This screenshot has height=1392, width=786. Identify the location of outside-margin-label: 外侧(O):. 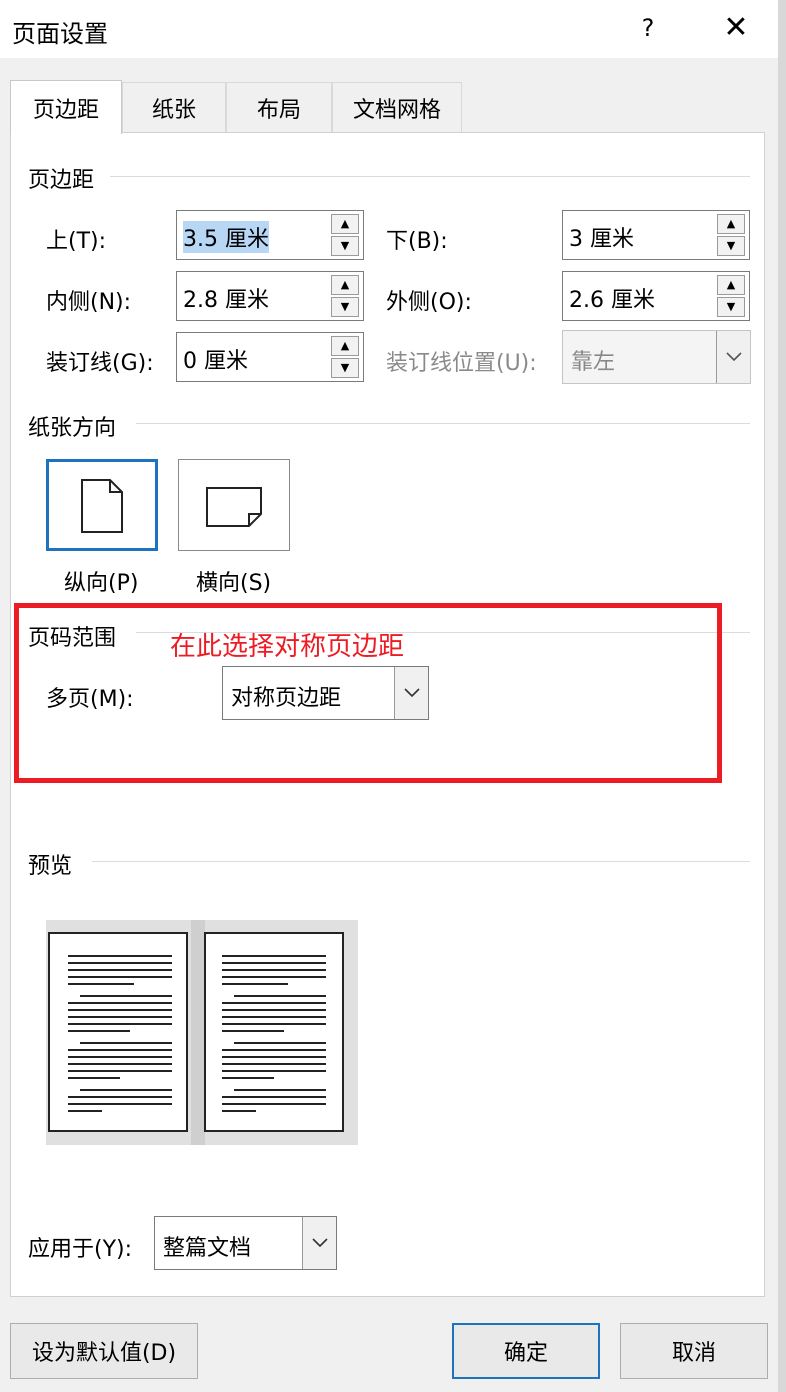
(429, 302).